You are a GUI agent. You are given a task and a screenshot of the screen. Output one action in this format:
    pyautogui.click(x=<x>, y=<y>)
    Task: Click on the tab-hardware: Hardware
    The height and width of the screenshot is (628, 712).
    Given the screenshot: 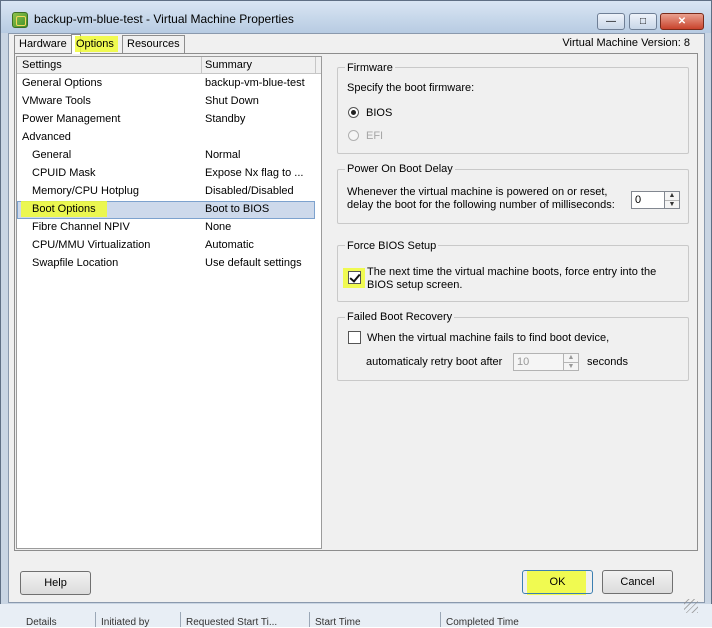 What is the action you would take?
    pyautogui.click(x=43, y=44)
    